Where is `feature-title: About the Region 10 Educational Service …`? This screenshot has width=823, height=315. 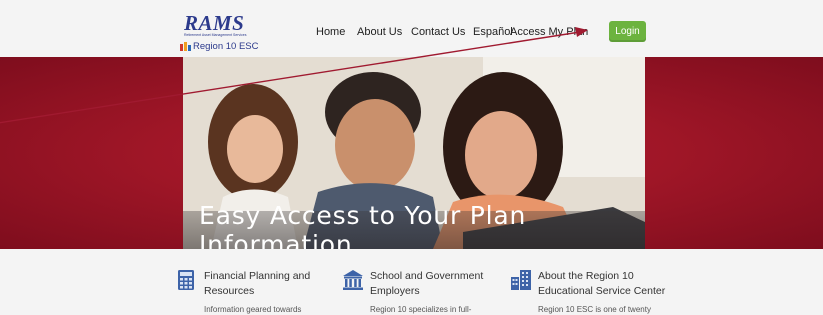
feature-title: About the Region 10 Educational Service … is located at coordinates (602, 283).